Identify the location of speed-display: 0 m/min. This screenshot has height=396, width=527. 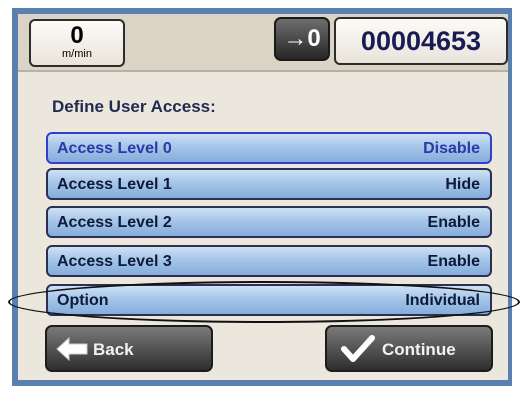
(77, 43).